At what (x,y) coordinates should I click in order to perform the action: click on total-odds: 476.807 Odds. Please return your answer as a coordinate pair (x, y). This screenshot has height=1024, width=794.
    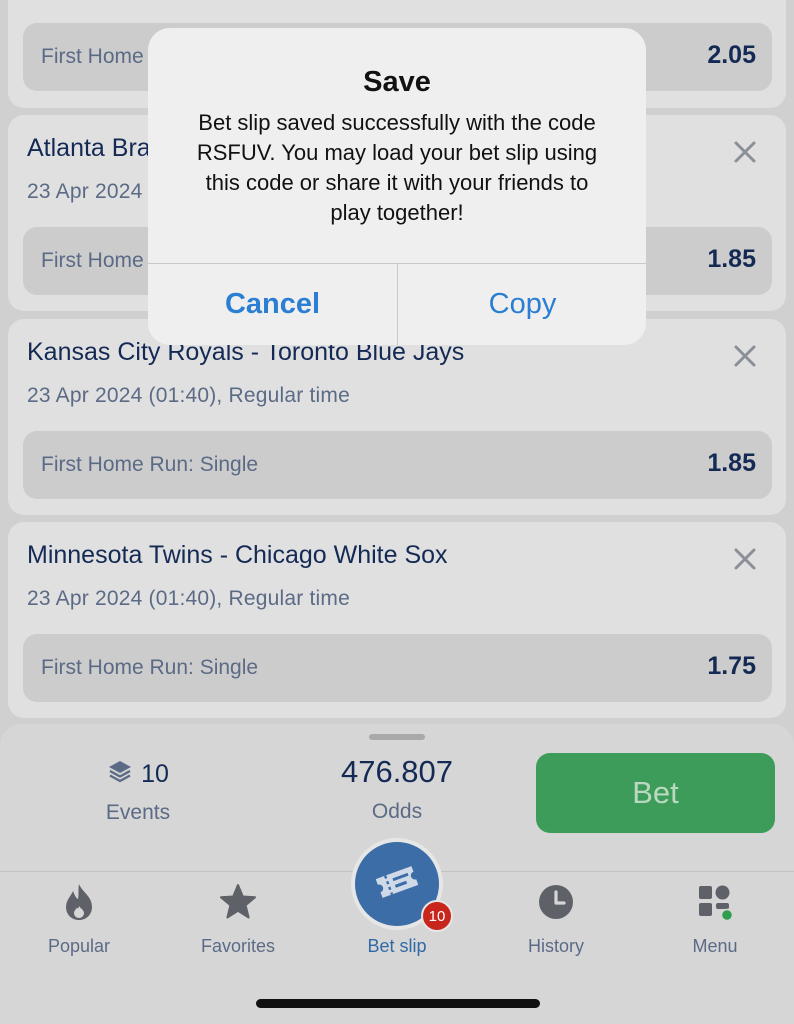
    Looking at the image, I should click on (397, 789).